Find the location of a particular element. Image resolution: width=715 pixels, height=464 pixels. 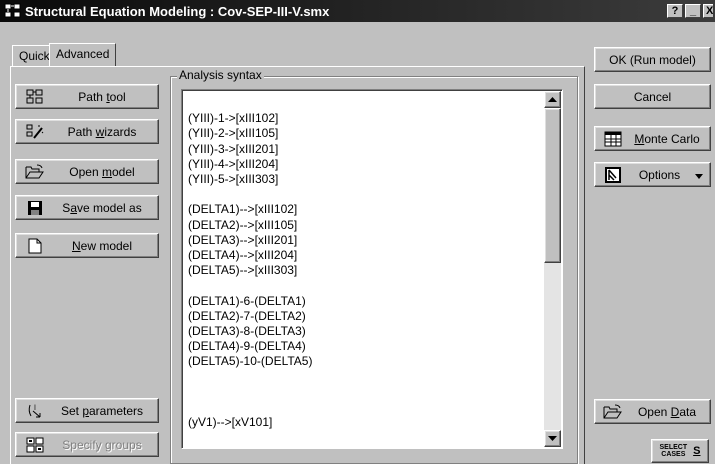

monte-carlo-hotkey: M is located at coordinates (639, 138).